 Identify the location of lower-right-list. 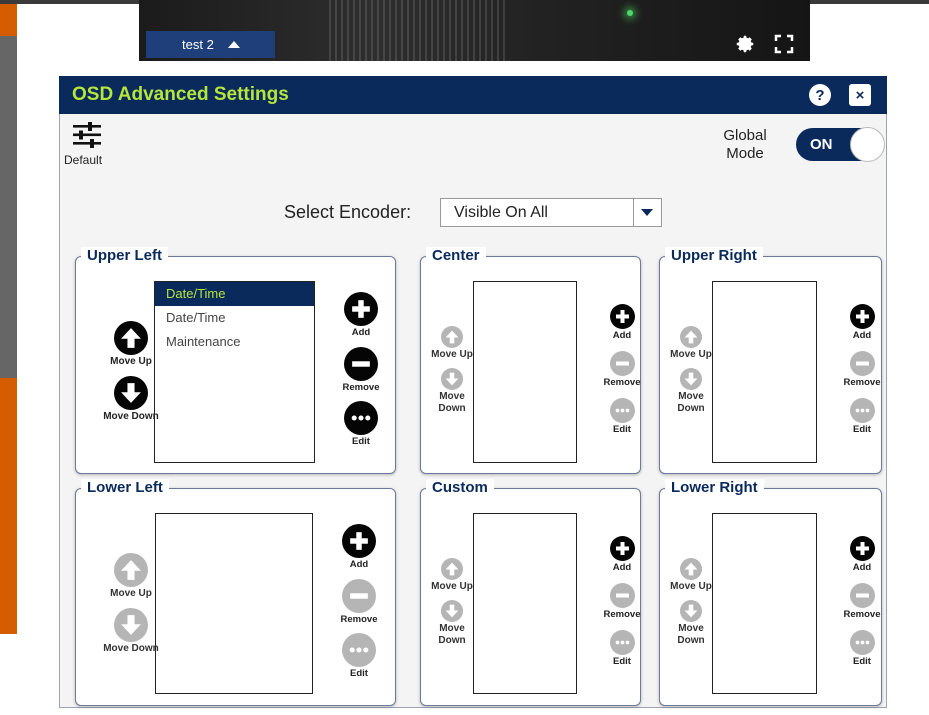
(764, 603).